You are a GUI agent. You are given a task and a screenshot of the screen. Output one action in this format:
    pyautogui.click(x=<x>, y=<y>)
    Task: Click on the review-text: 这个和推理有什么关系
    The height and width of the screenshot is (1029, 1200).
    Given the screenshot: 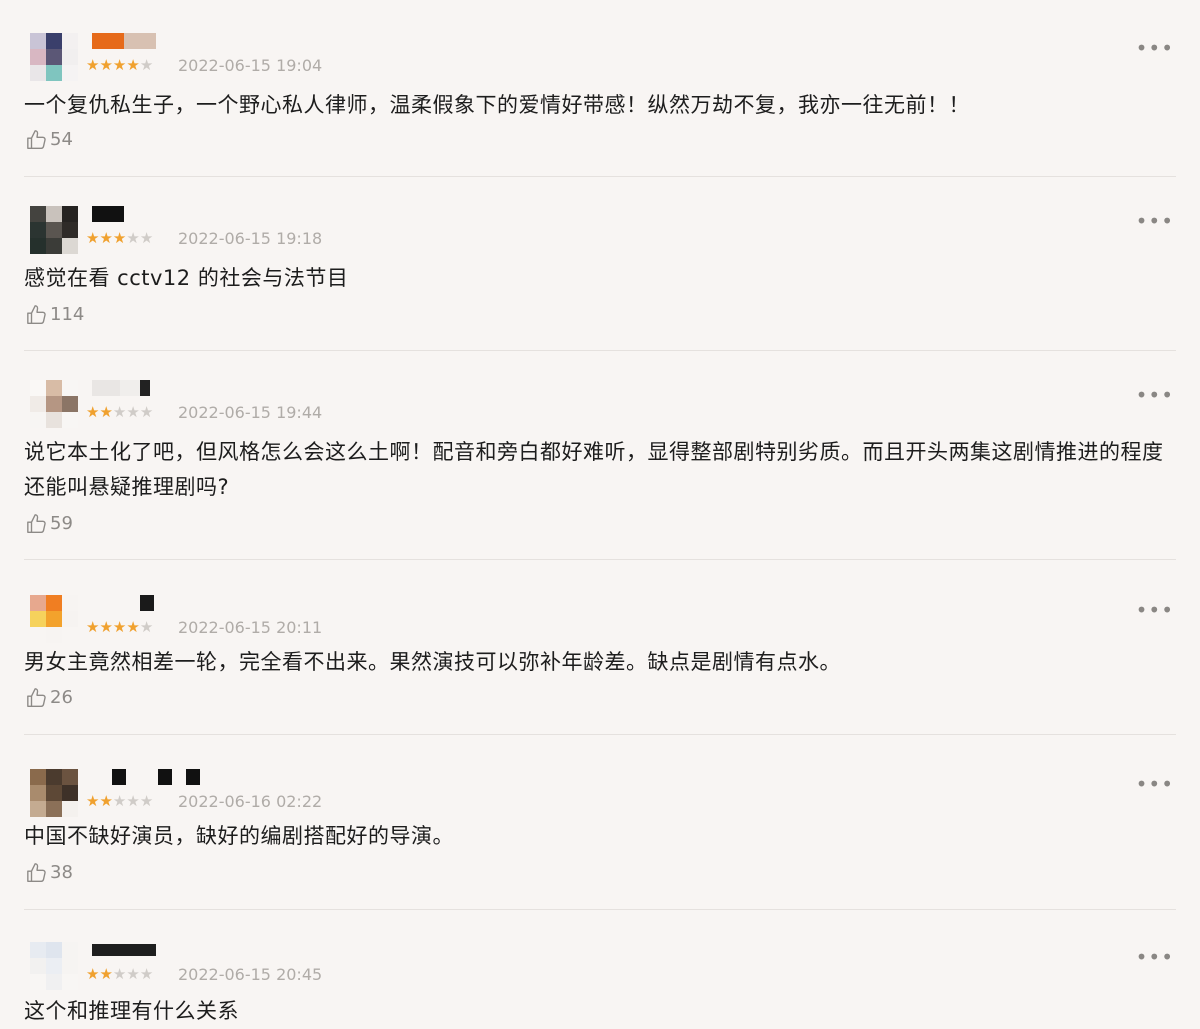 What is the action you would take?
    pyautogui.click(x=131, y=1011)
    